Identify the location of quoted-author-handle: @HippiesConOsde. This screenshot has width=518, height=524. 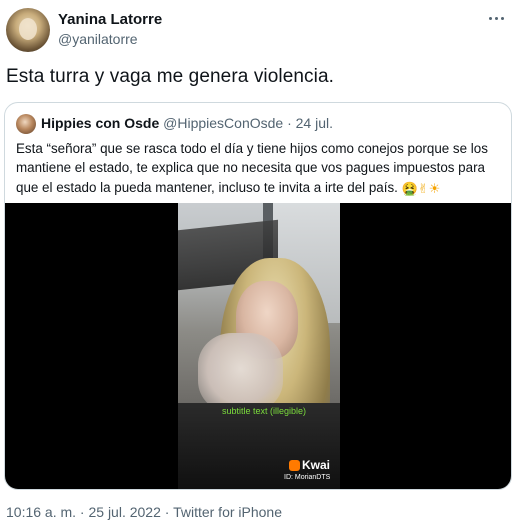
(223, 123).